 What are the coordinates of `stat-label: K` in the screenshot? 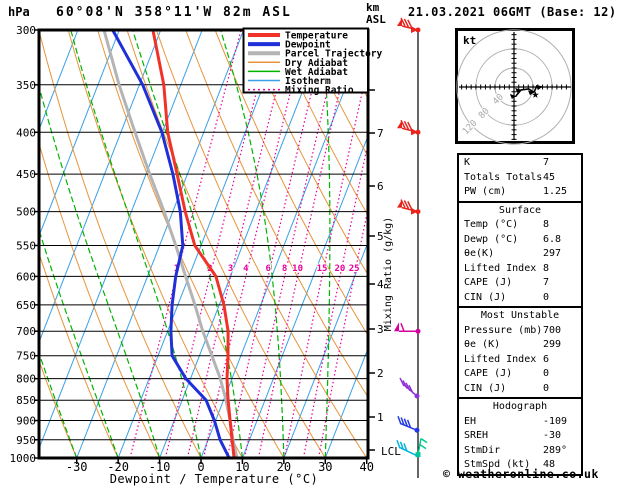 It's located at (467, 162).